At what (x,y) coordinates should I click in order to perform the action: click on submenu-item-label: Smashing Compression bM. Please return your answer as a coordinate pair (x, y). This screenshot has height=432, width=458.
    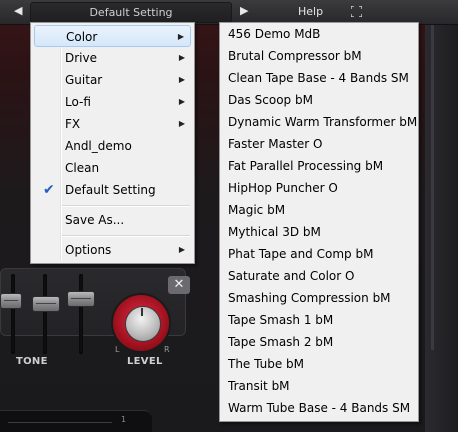
    Looking at the image, I should click on (309, 298).